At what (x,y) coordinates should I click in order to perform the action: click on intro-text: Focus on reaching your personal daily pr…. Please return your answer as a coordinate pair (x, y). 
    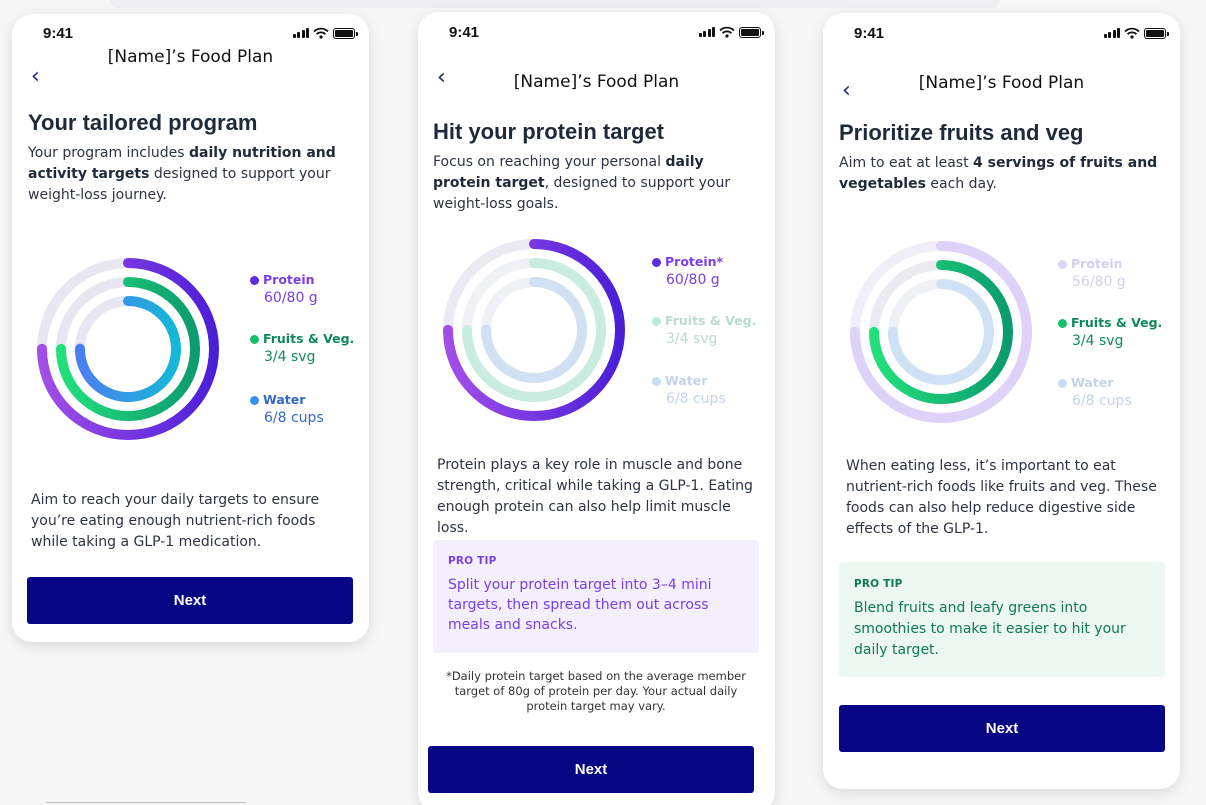
    Looking at the image, I should click on (582, 183).